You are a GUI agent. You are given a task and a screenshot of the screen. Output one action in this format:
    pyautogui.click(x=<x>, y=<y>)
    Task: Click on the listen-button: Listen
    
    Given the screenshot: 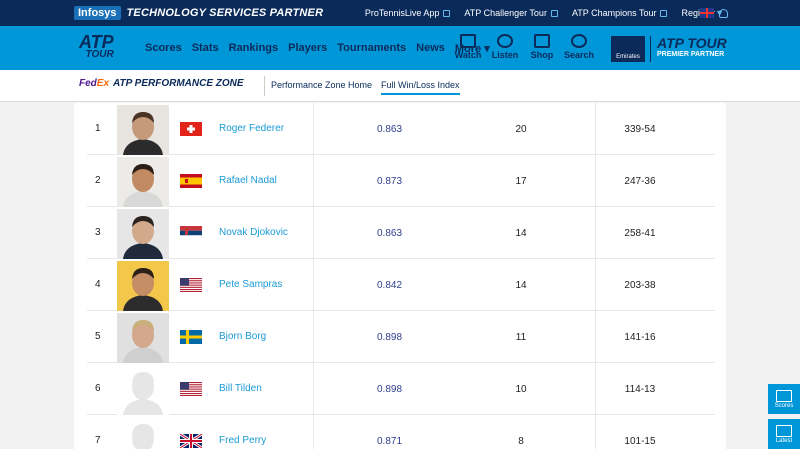 What is the action you would take?
    pyautogui.click(x=505, y=47)
    